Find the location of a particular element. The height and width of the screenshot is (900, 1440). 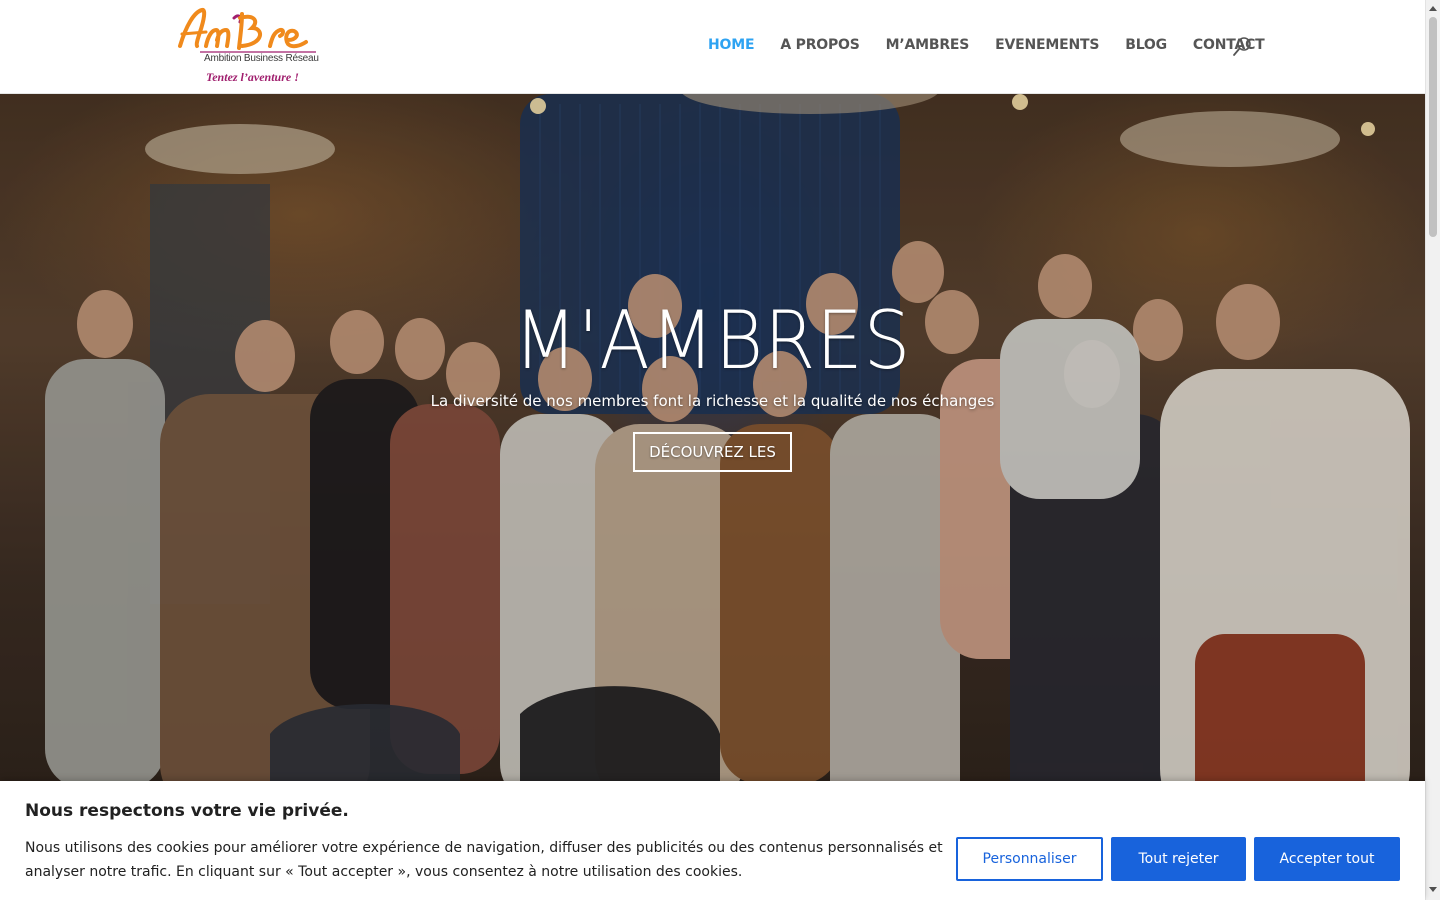

logo-slogan: Tentez l’aventure ! is located at coordinates (252, 77).